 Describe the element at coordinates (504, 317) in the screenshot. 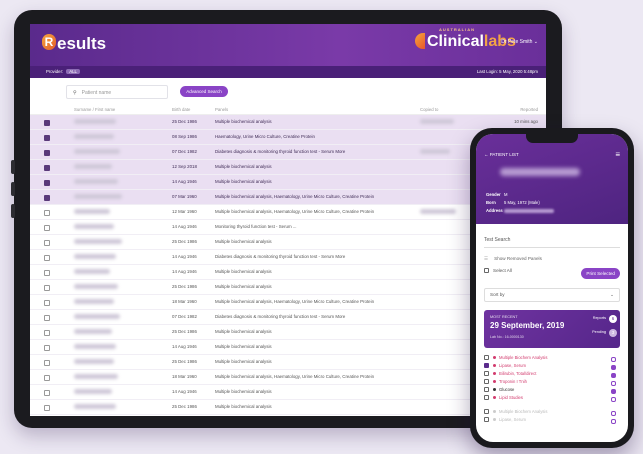

I see `most-recent-label: MOST RECENT` at that location.